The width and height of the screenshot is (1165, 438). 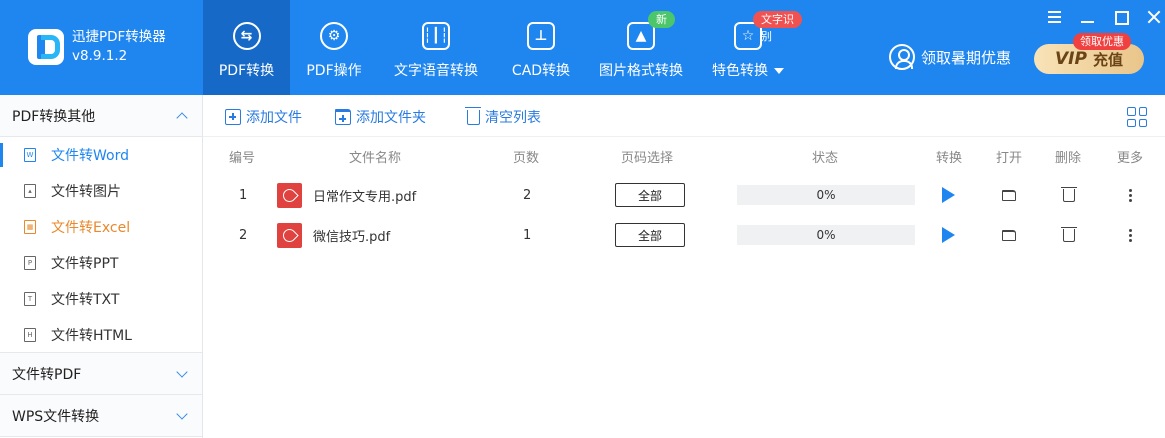 What do you see at coordinates (46, 47) in the screenshot?
I see `app-logo-icon` at bounding box center [46, 47].